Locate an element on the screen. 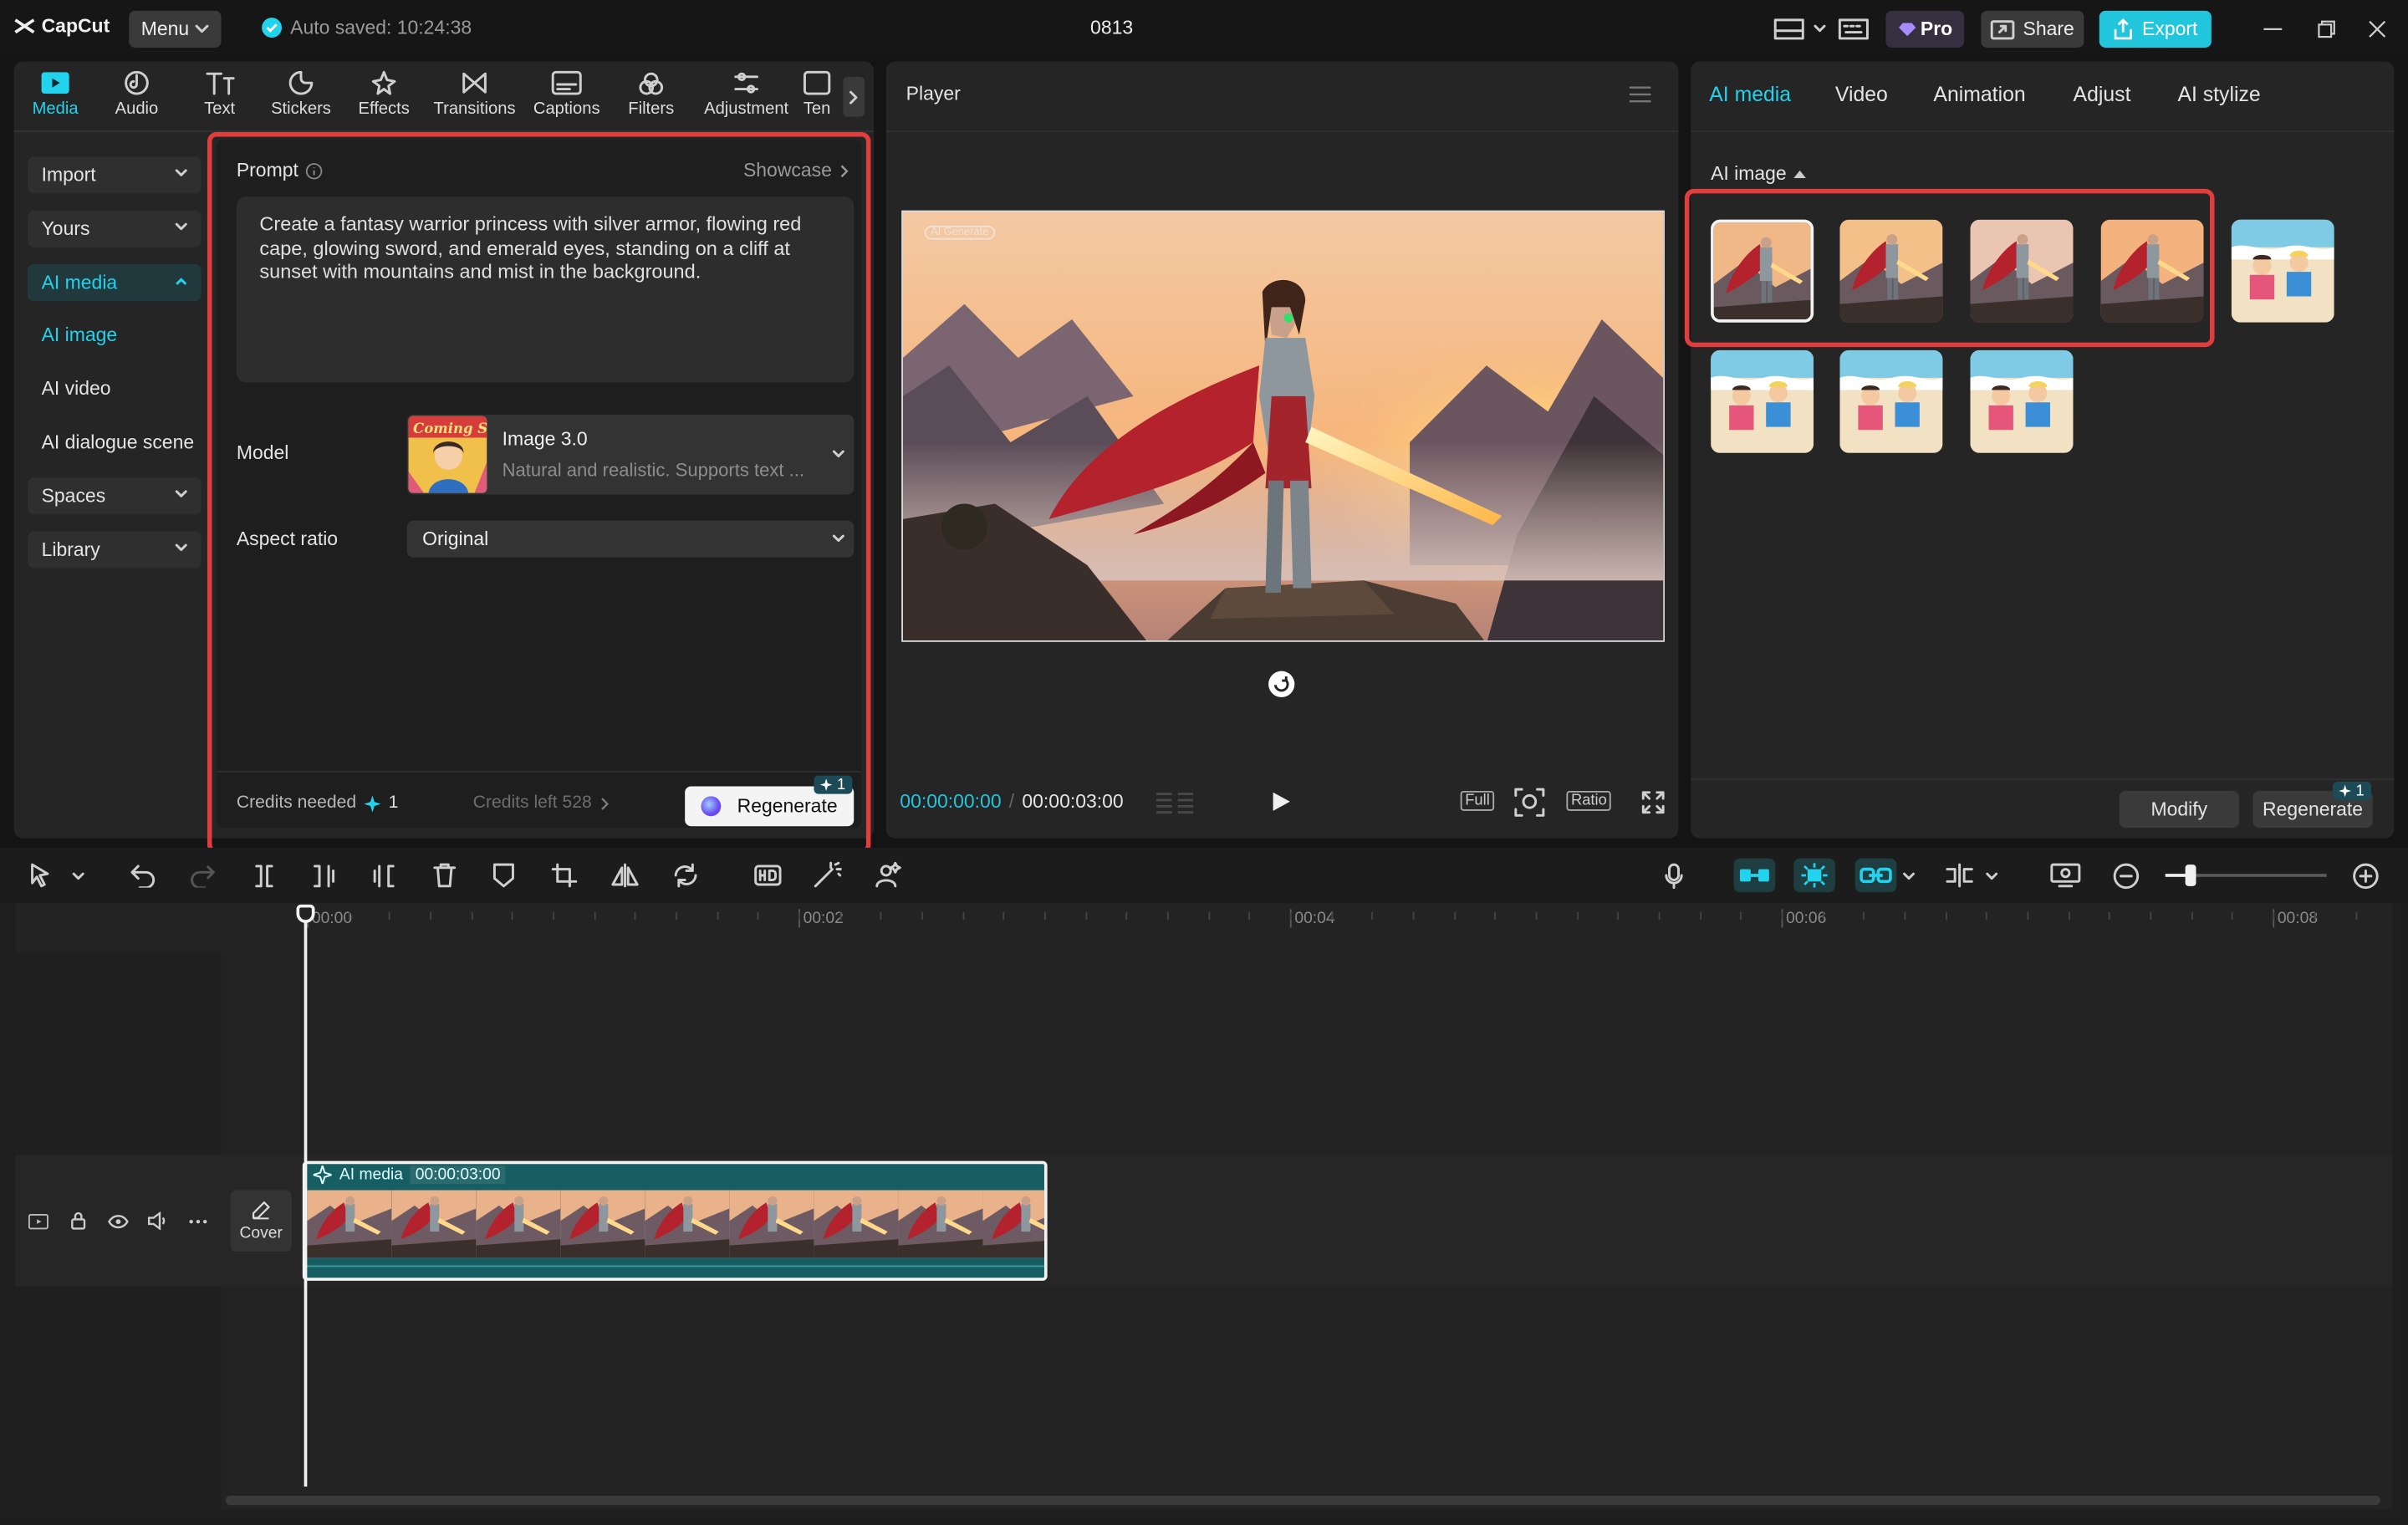 The height and width of the screenshot is (1525, 2408). zoom-in-icon is located at coordinates (2366, 876).